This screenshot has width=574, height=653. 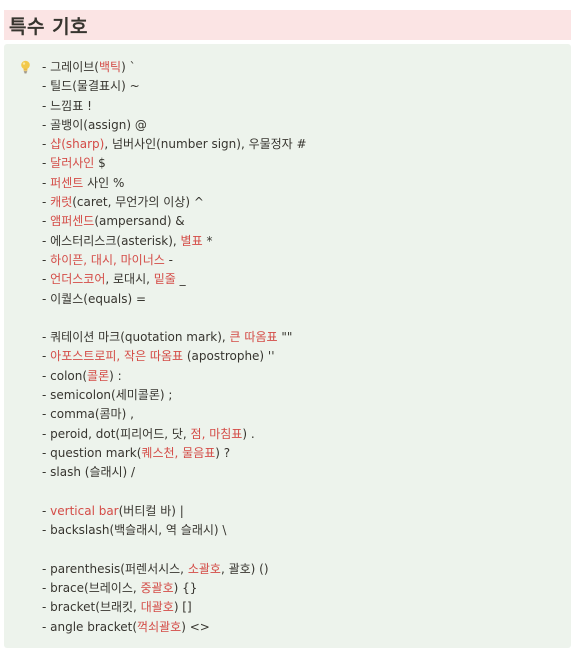 I want to click on list-item: - 샵(sharp), 넘버사인(number sign), 우물정자 #, so click(x=302, y=144).